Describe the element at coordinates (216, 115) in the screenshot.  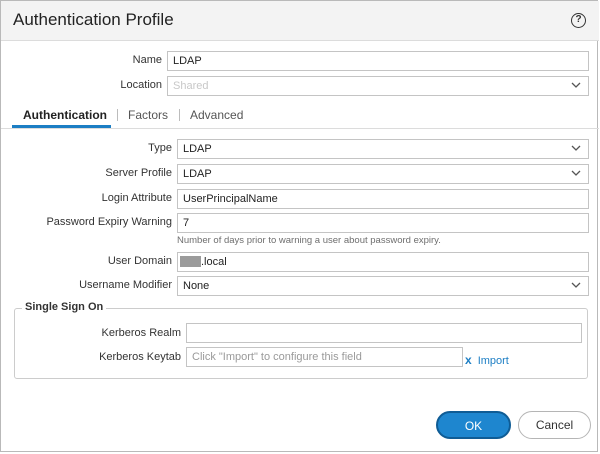
I see `tab-advanced: Advanced` at that location.